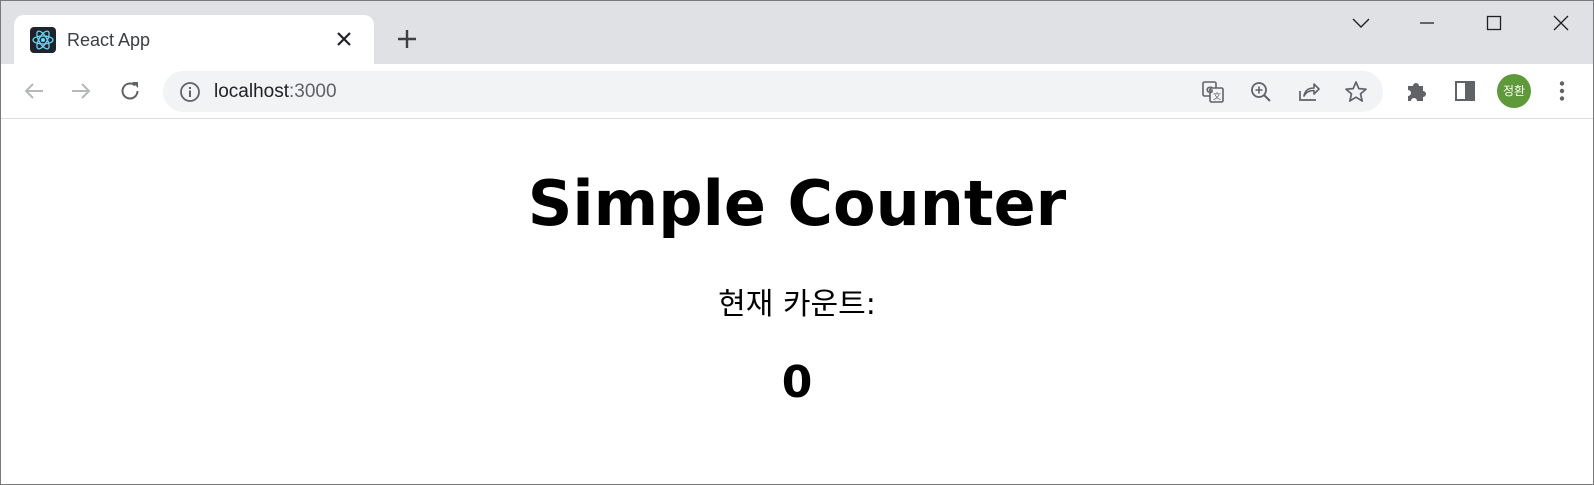 This screenshot has height=485, width=1594. I want to click on info-icon, so click(190, 92).